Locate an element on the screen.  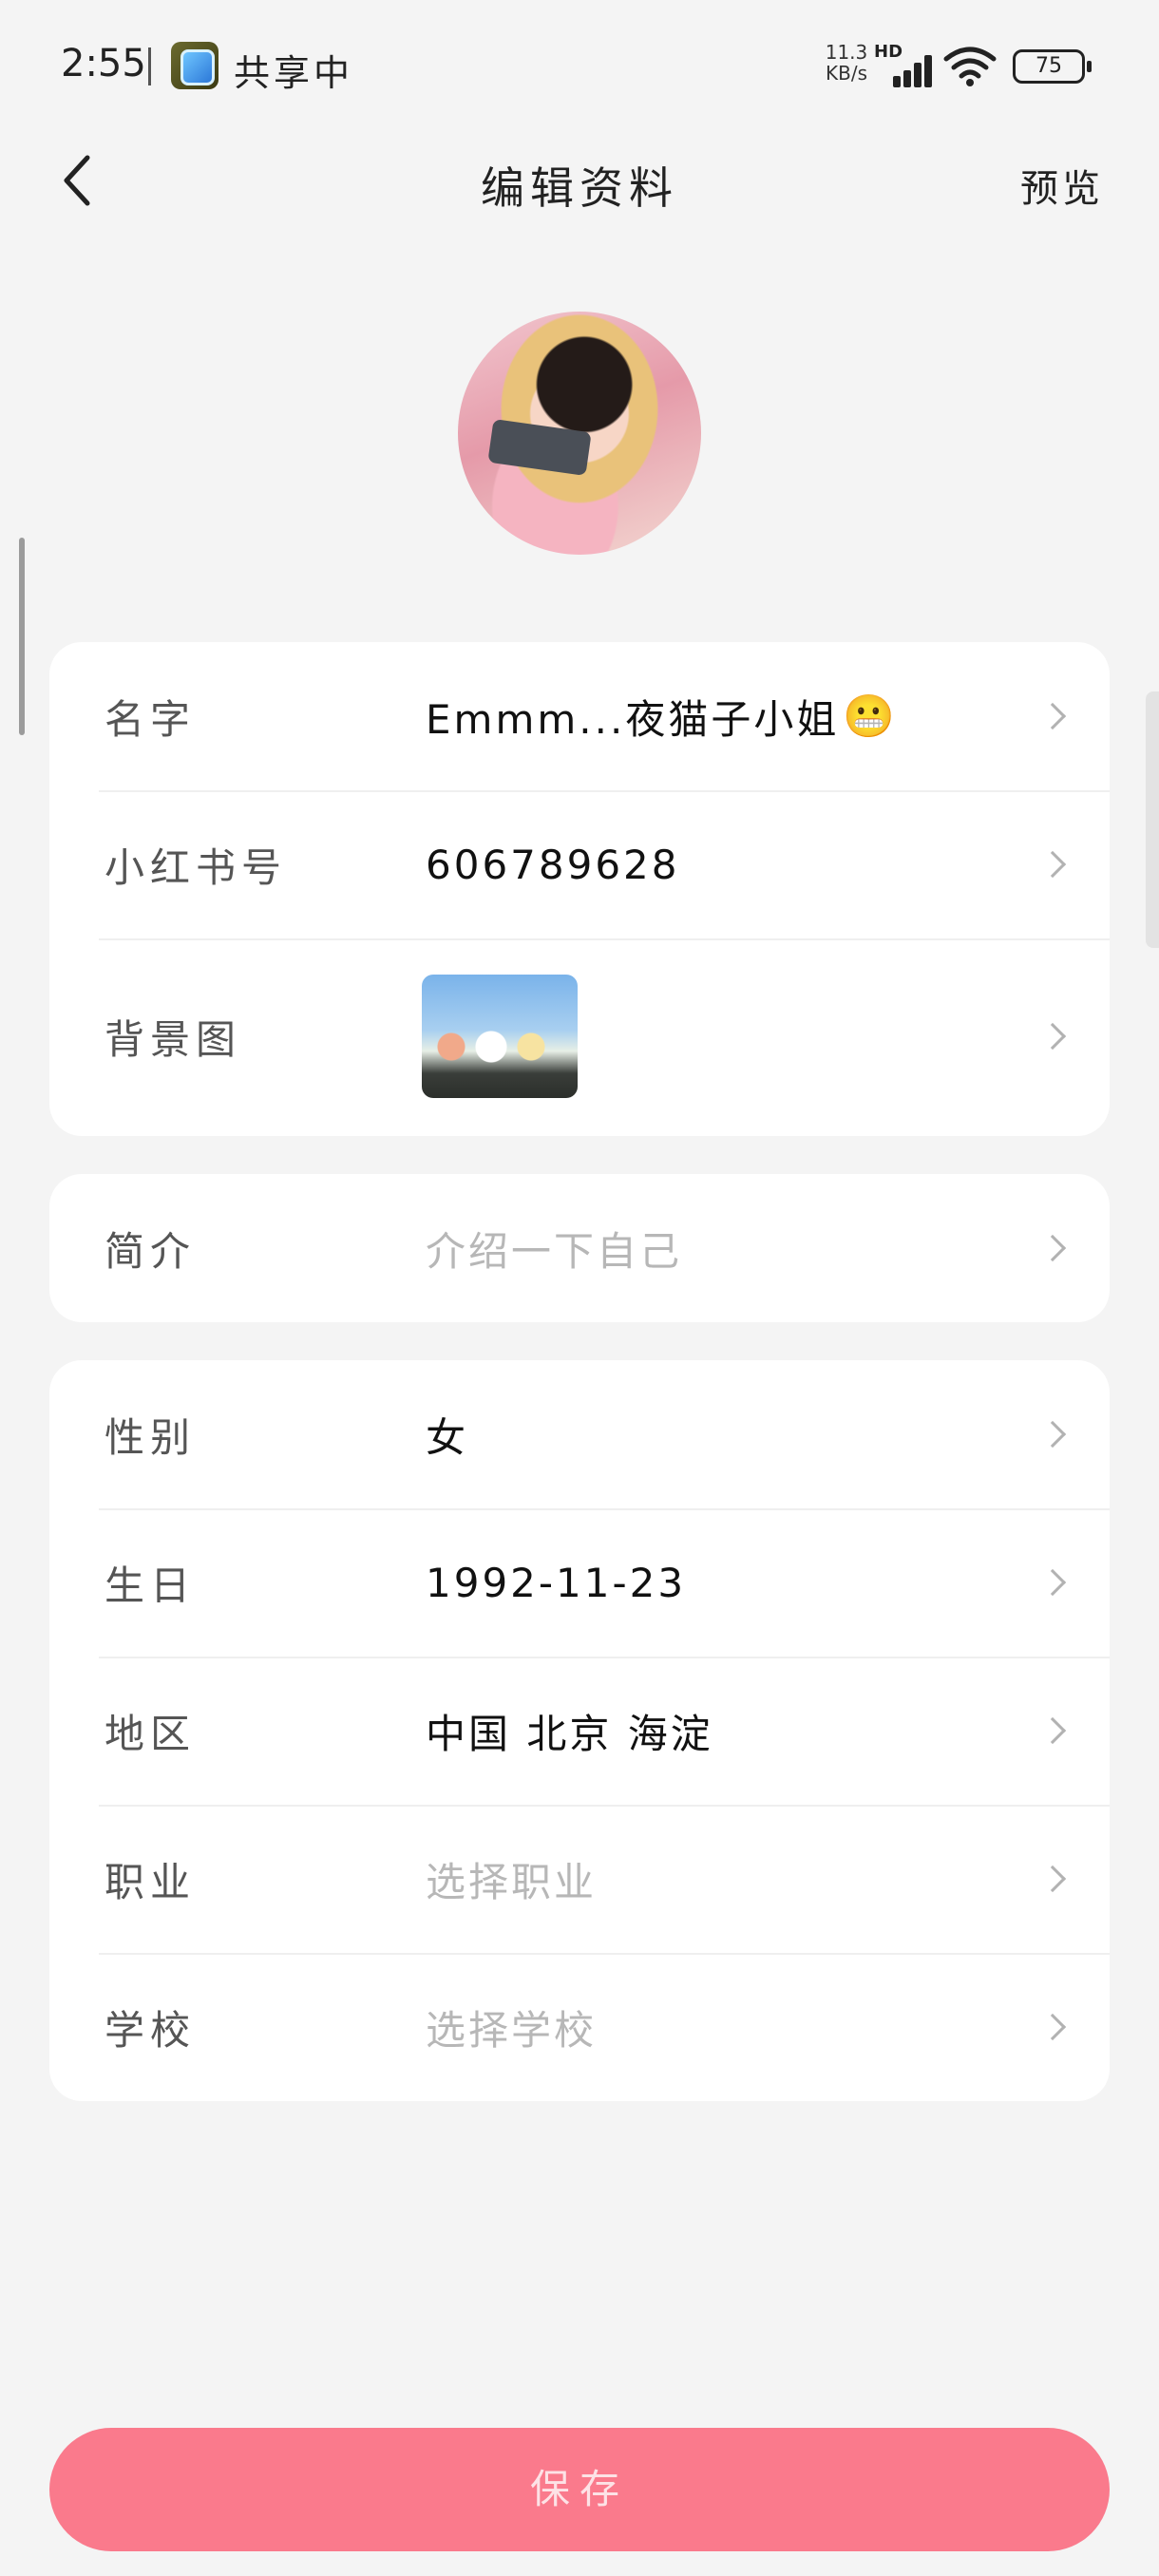
avatar-photo-detail is located at coordinates (539, 447).